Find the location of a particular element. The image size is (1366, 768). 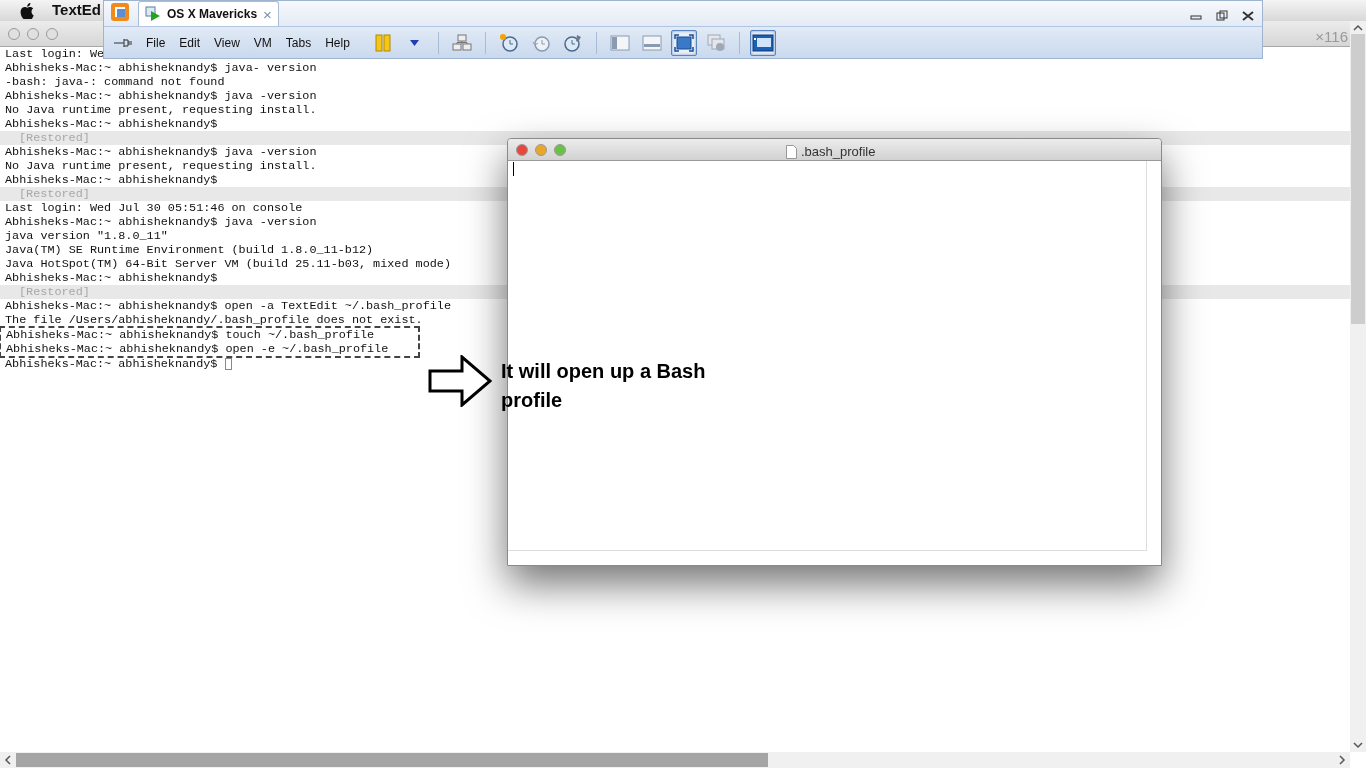

menu-item: File is located at coordinates (156, 42).